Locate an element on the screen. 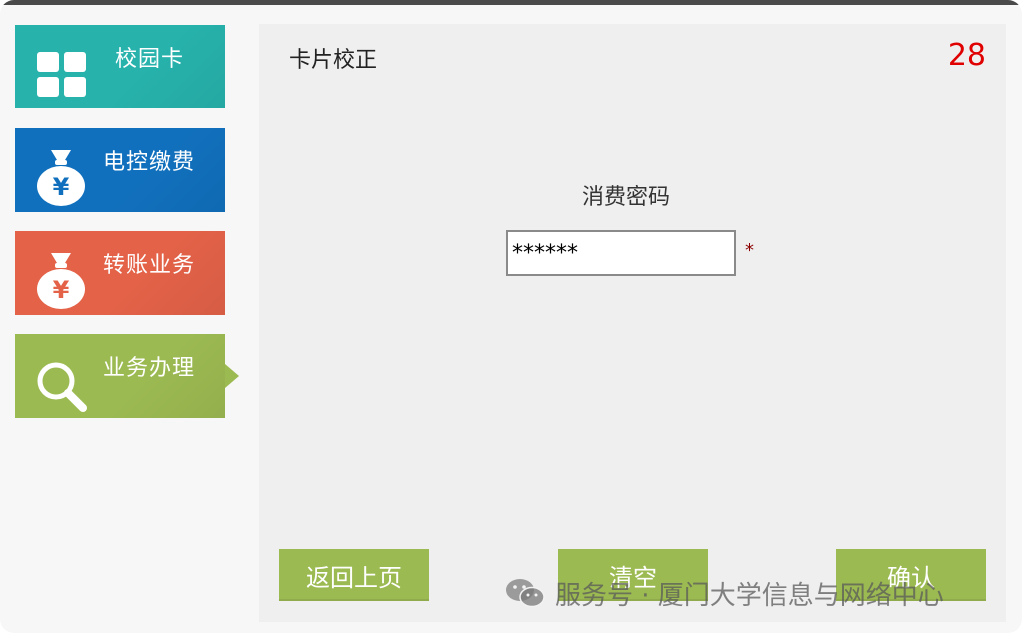 The height and width of the screenshot is (633, 1022). password-input is located at coordinates (621, 253).